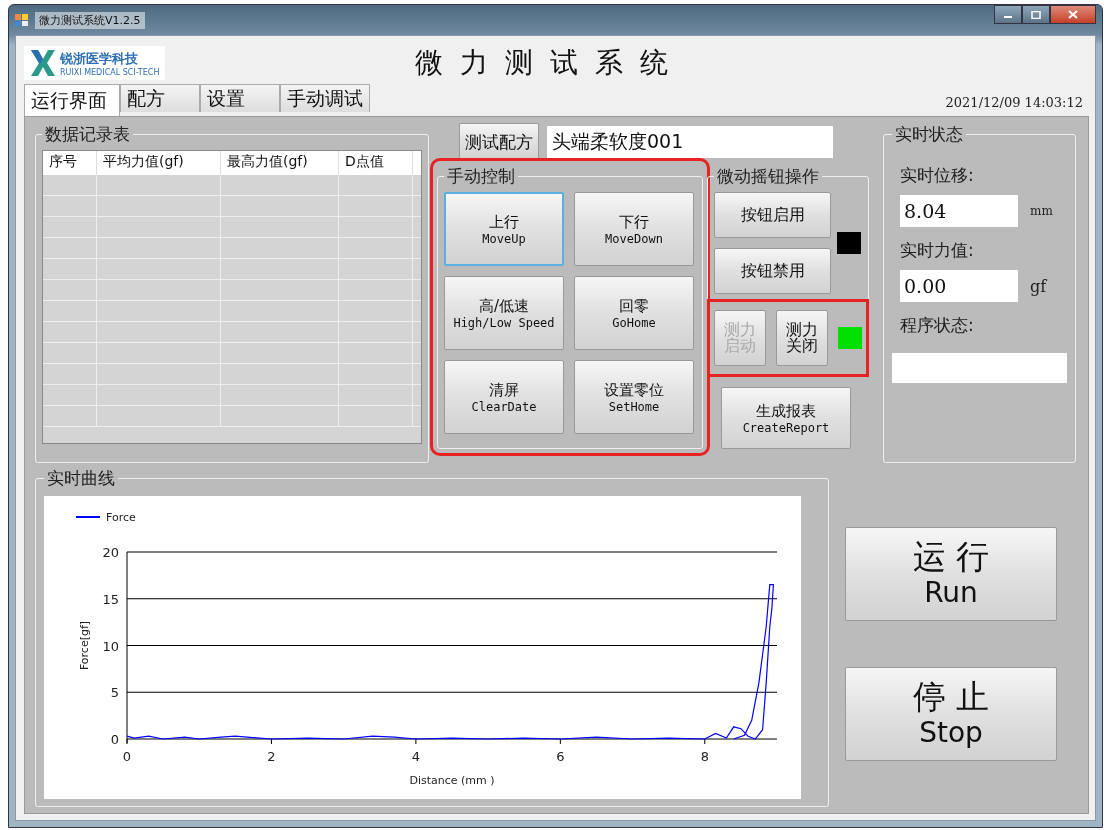 The image size is (1109, 830). I want to click on column-header: D点值, so click(376, 163).